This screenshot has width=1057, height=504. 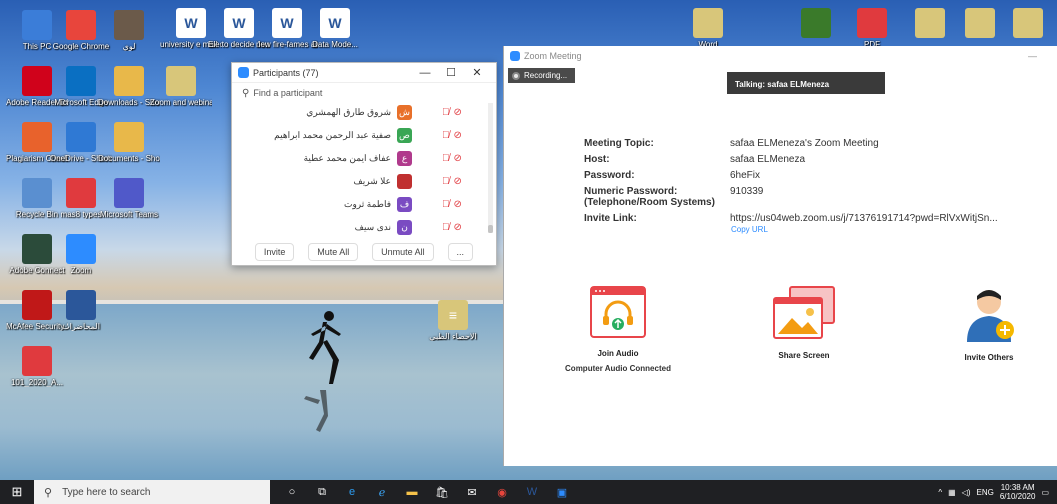 I want to click on participant-row: علا شريف 🎙̸ ⊘, so click(x=361, y=181).